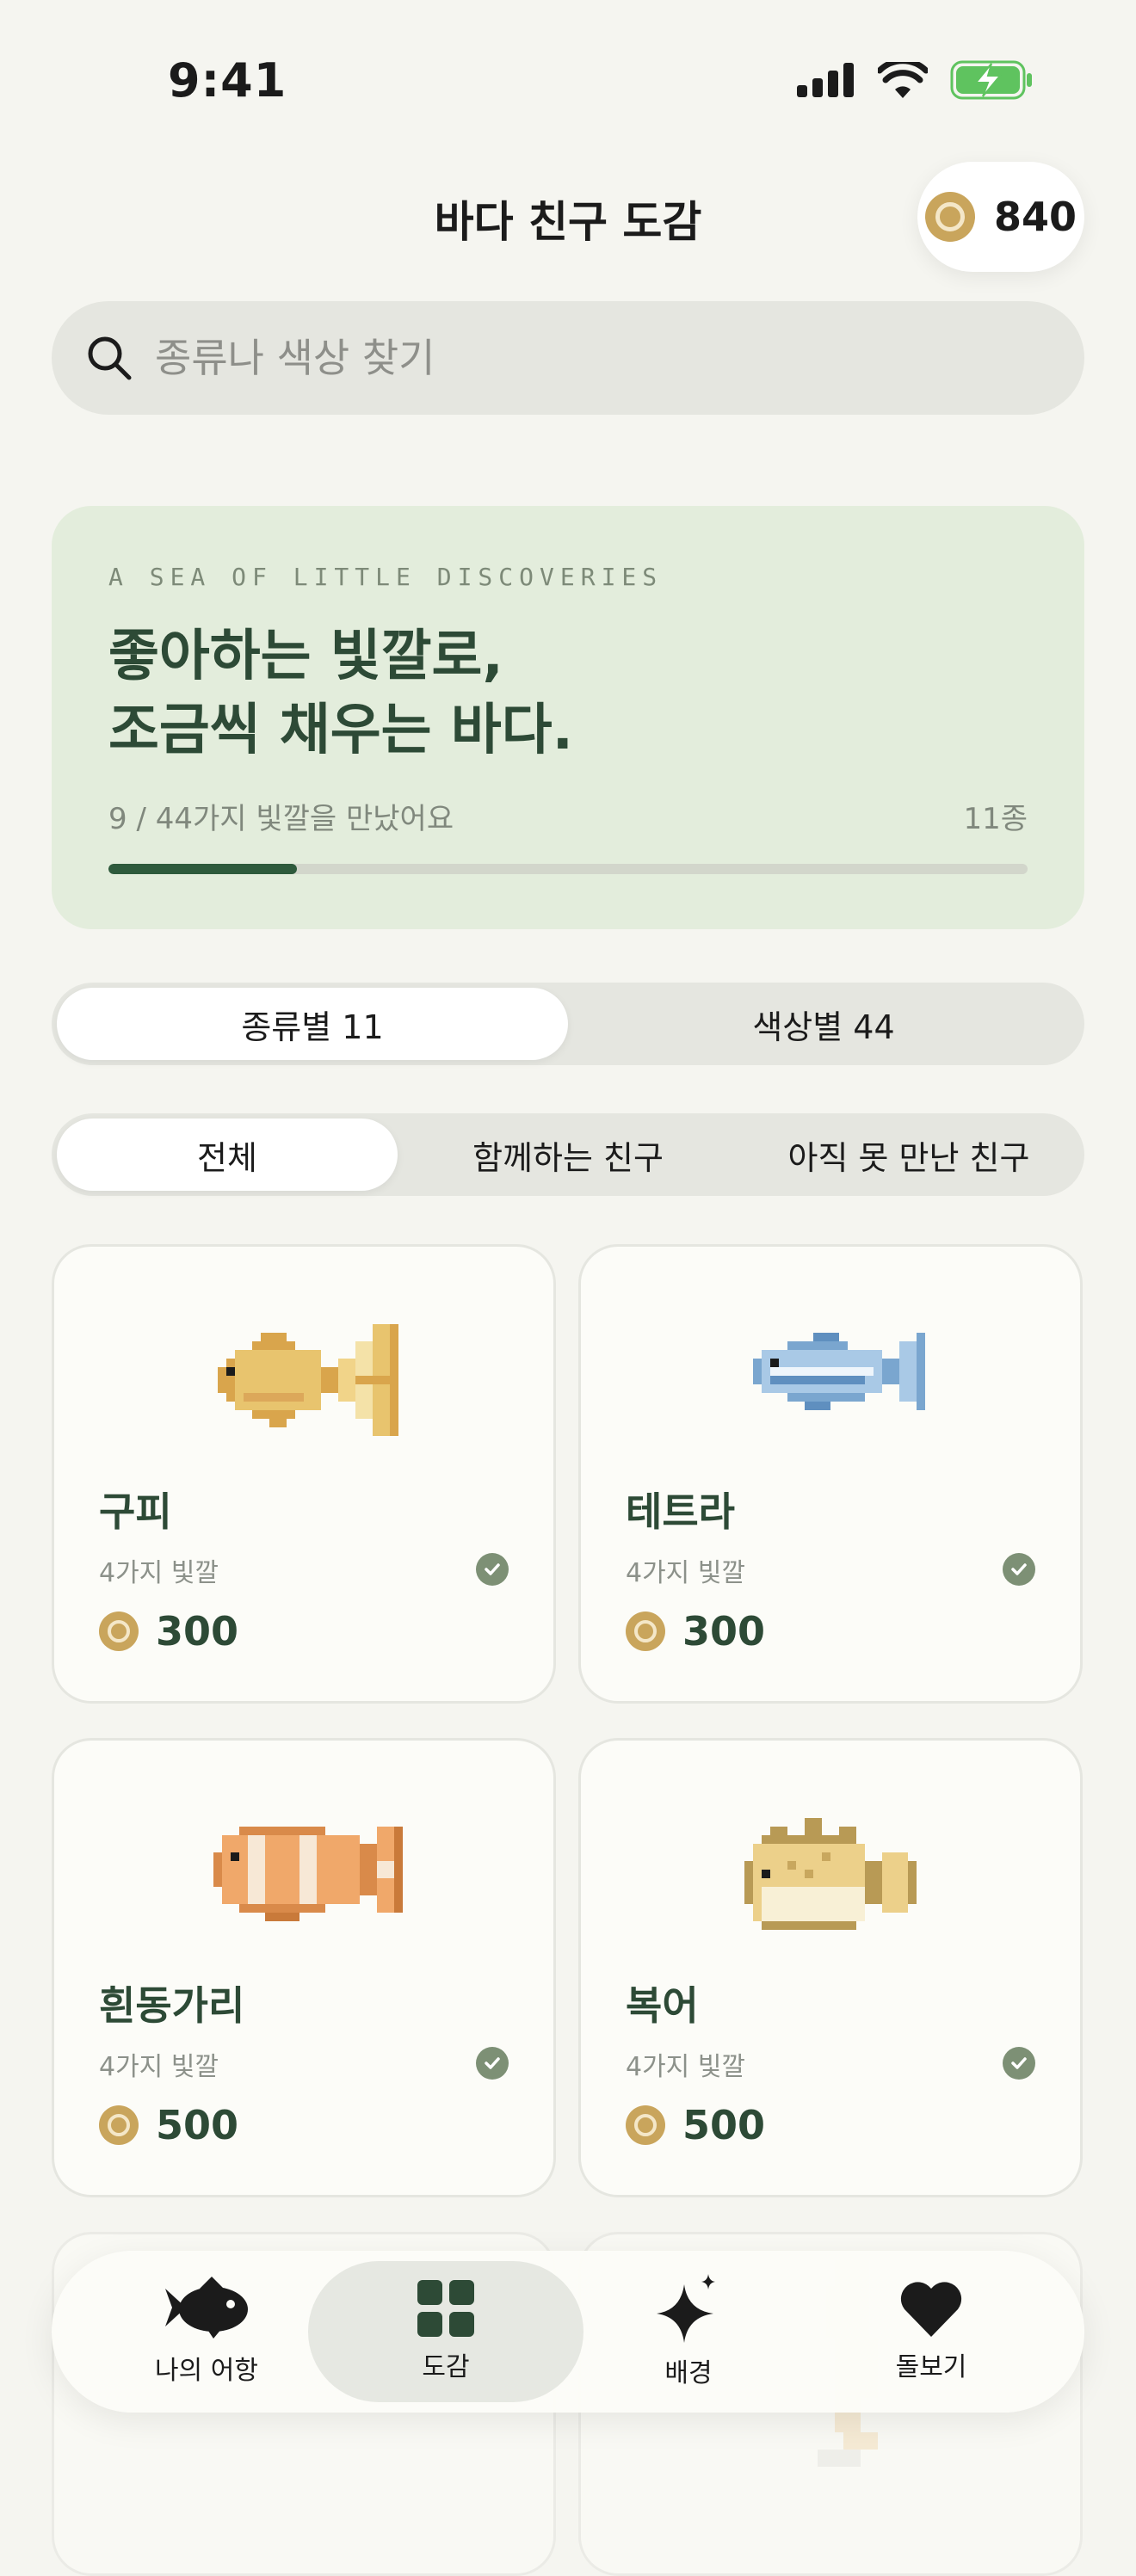 This screenshot has height=2576, width=1136. I want to click on fish-card-clownfish: 흰동가리 4가지 빛깔 500, so click(304, 1968).